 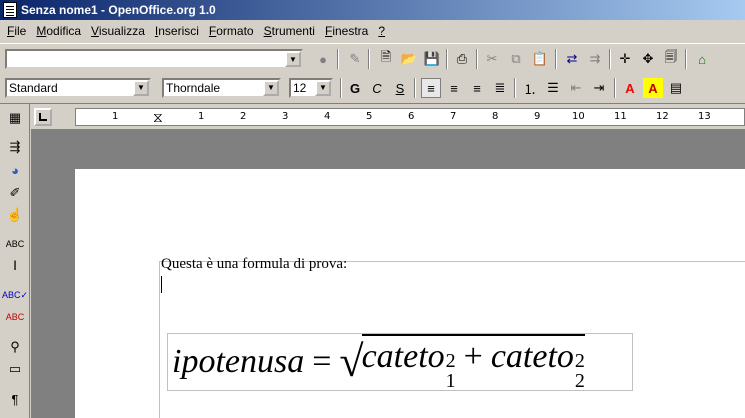 What do you see at coordinates (15, 147) in the screenshot?
I see `insert-fields-icon: ⇶` at bounding box center [15, 147].